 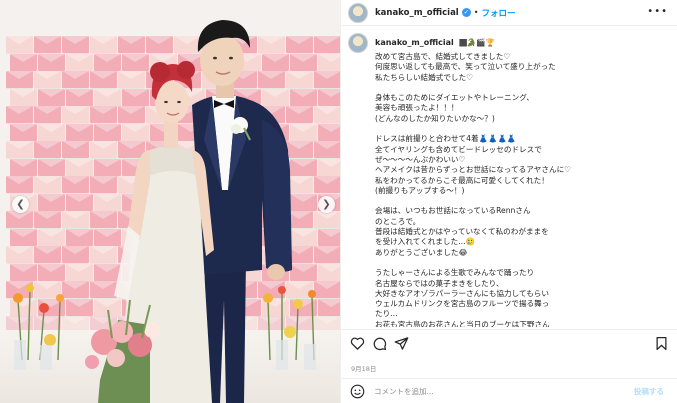 What do you see at coordinates (357, 343) in the screenshot?
I see `heart-icon` at bounding box center [357, 343].